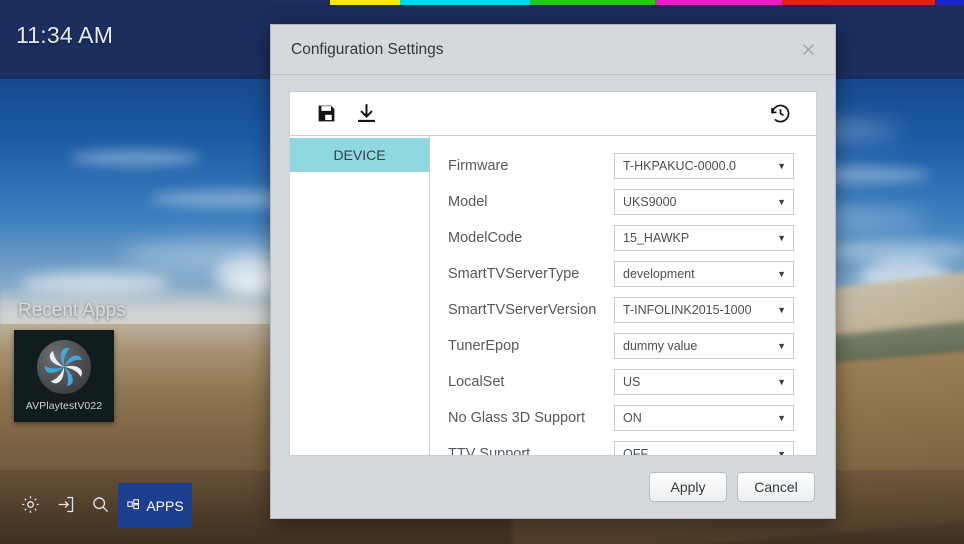  Describe the element at coordinates (489, 450) in the screenshot. I see `form-label: TTV Support` at that location.